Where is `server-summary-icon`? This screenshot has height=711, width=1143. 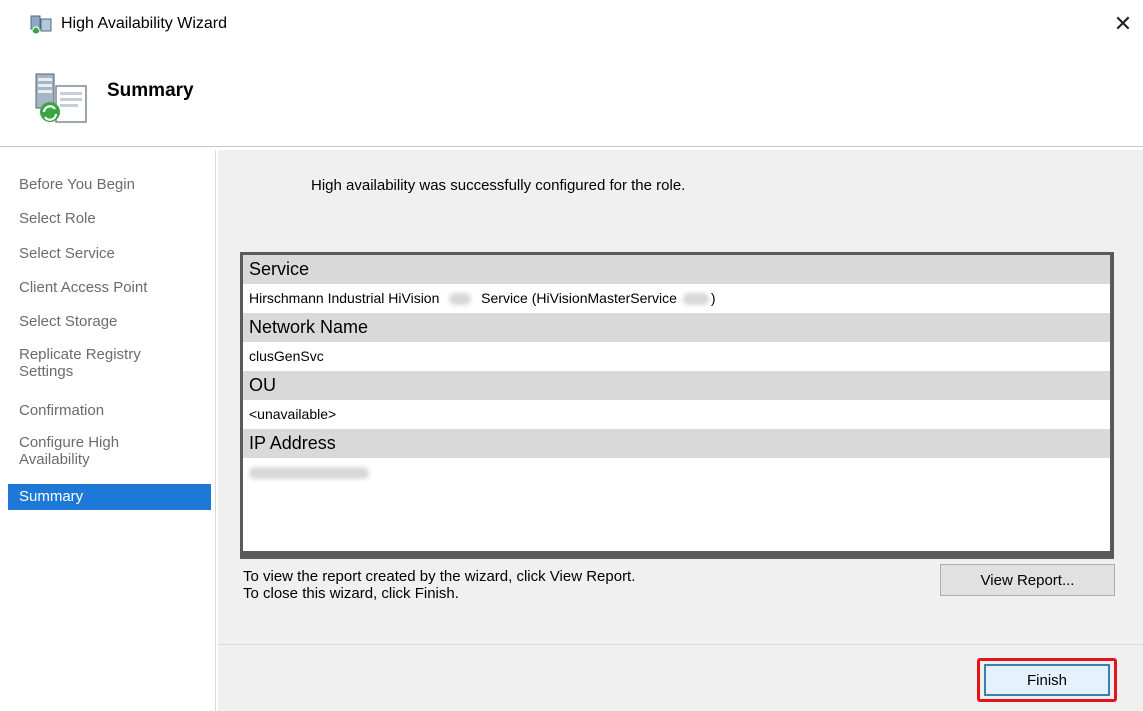
server-summary-icon is located at coordinates (61, 98).